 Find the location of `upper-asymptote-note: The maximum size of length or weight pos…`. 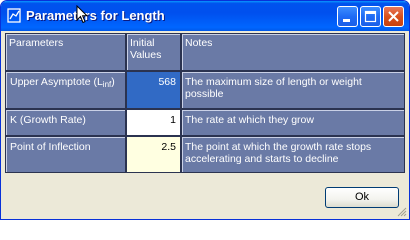

upper-asymptote-note: The maximum size of length or weight pos… is located at coordinates (293, 90).